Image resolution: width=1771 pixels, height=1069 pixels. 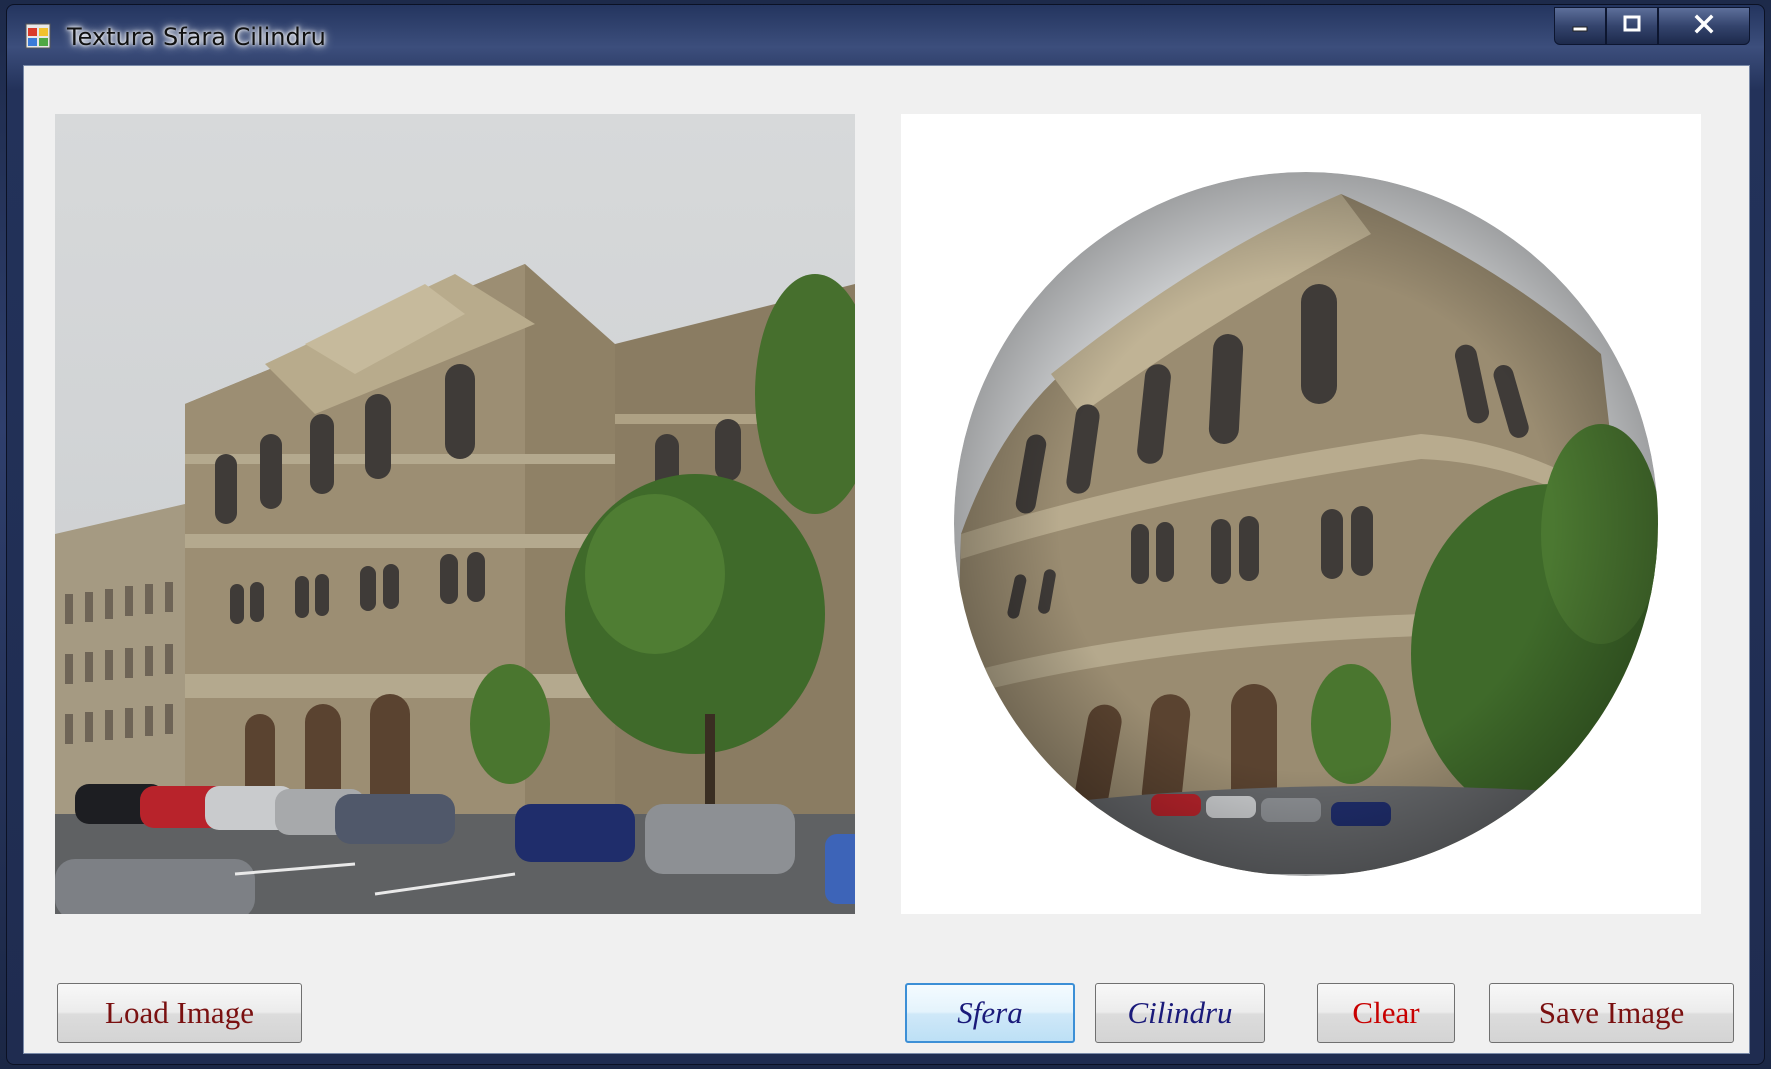 I want to click on load-image-button: Load Image, so click(x=179, y=1013).